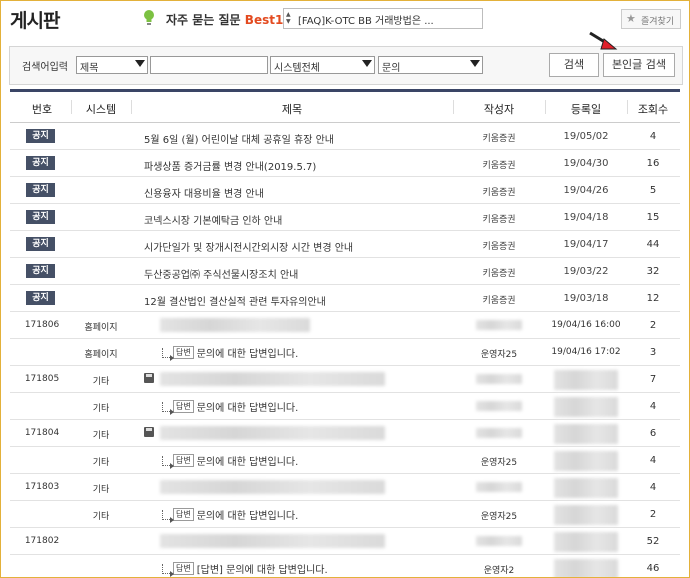 Image resolution: width=690 pixels, height=578 pixels. I want to click on faq-scroll-arrows-icon: ▲ ▼, so click(290, 18).